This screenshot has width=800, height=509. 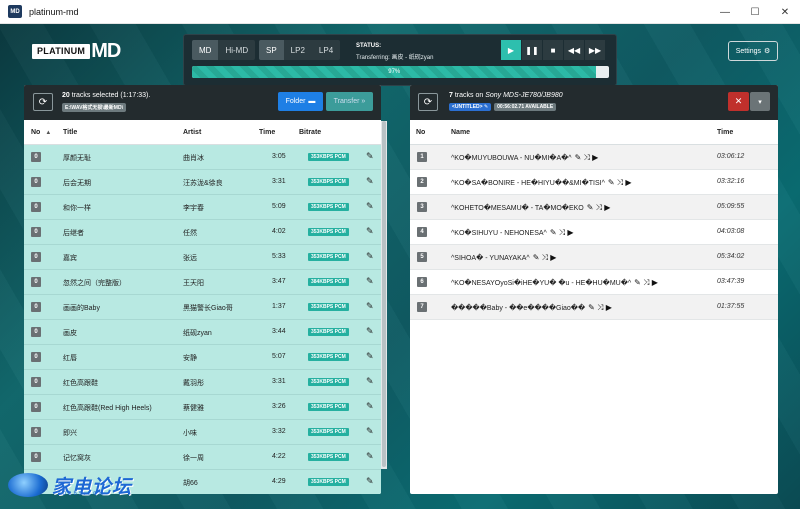 I want to click on settings-button: Settings ⚙, so click(x=753, y=51).